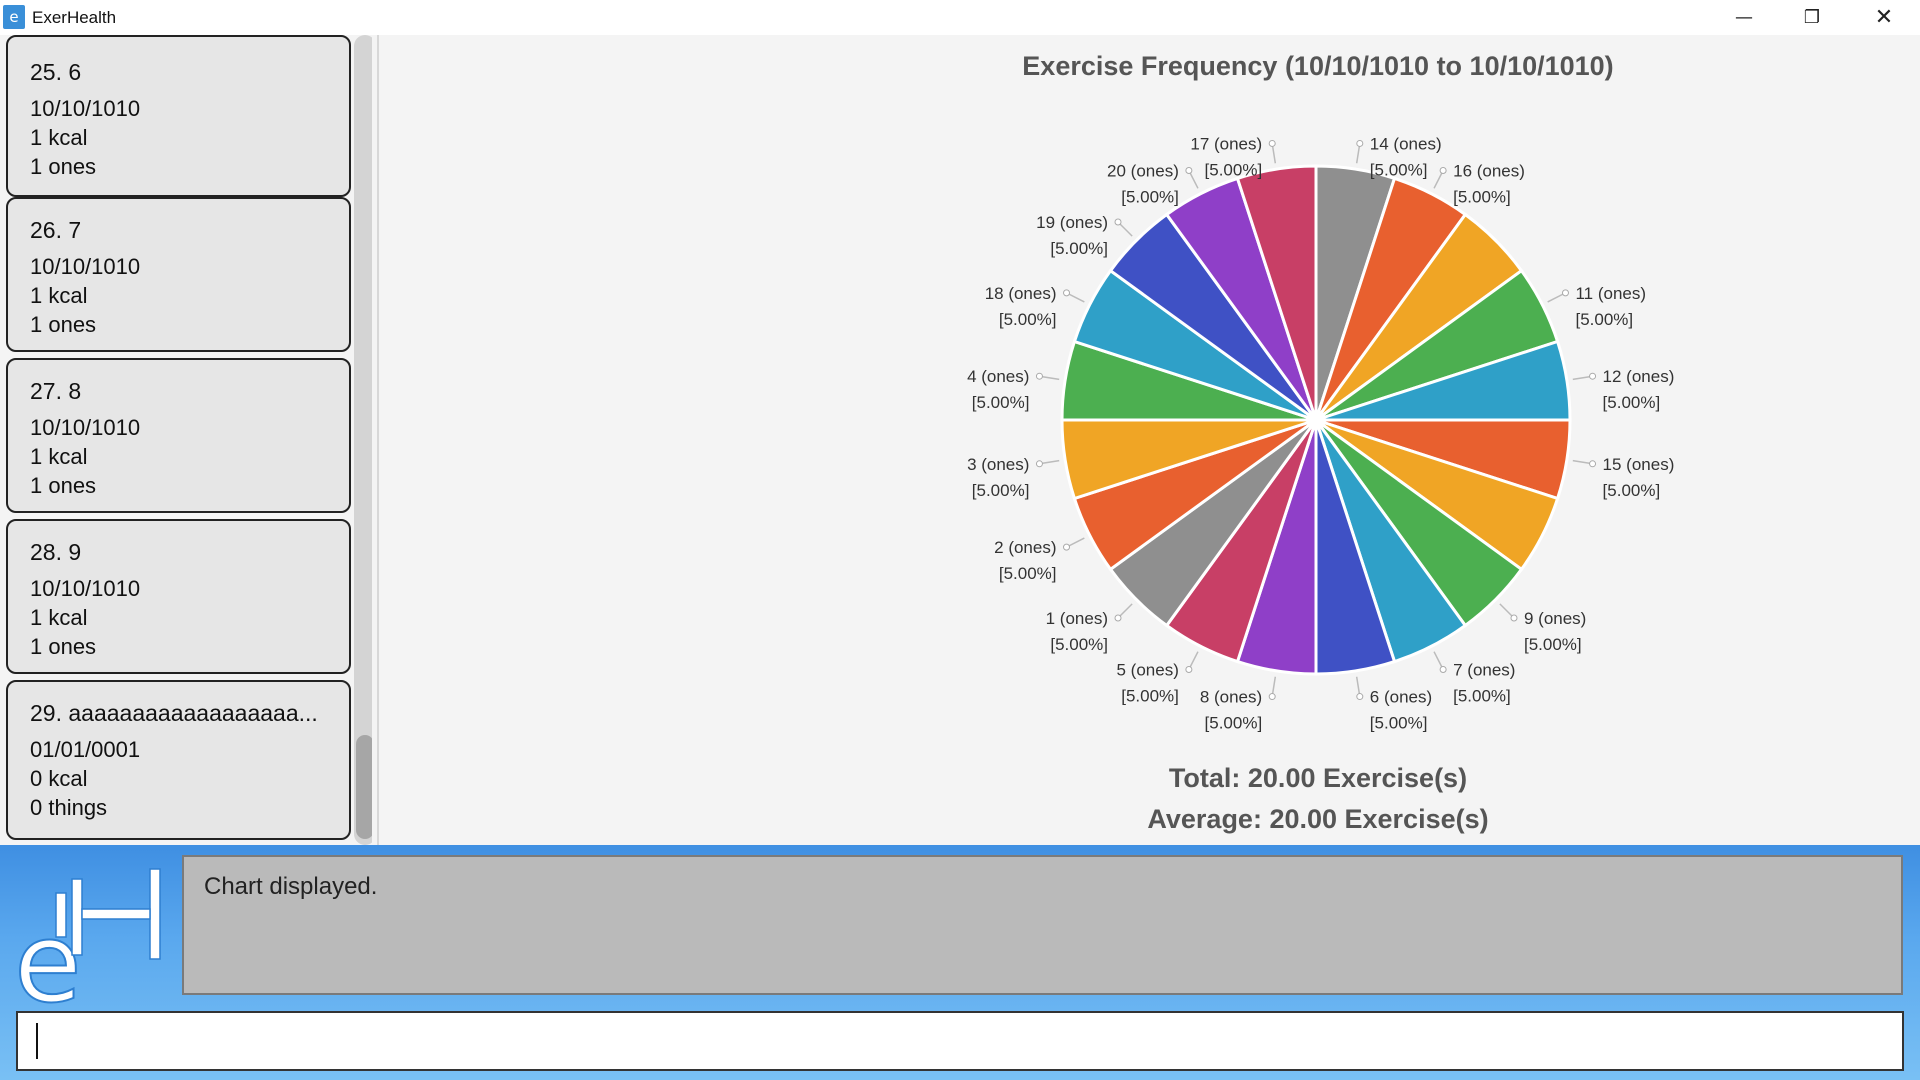 This screenshot has height=1080, width=1920. What do you see at coordinates (56, 230) in the screenshot?
I see `exercise-title: 26. 7` at bounding box center [56, 230].